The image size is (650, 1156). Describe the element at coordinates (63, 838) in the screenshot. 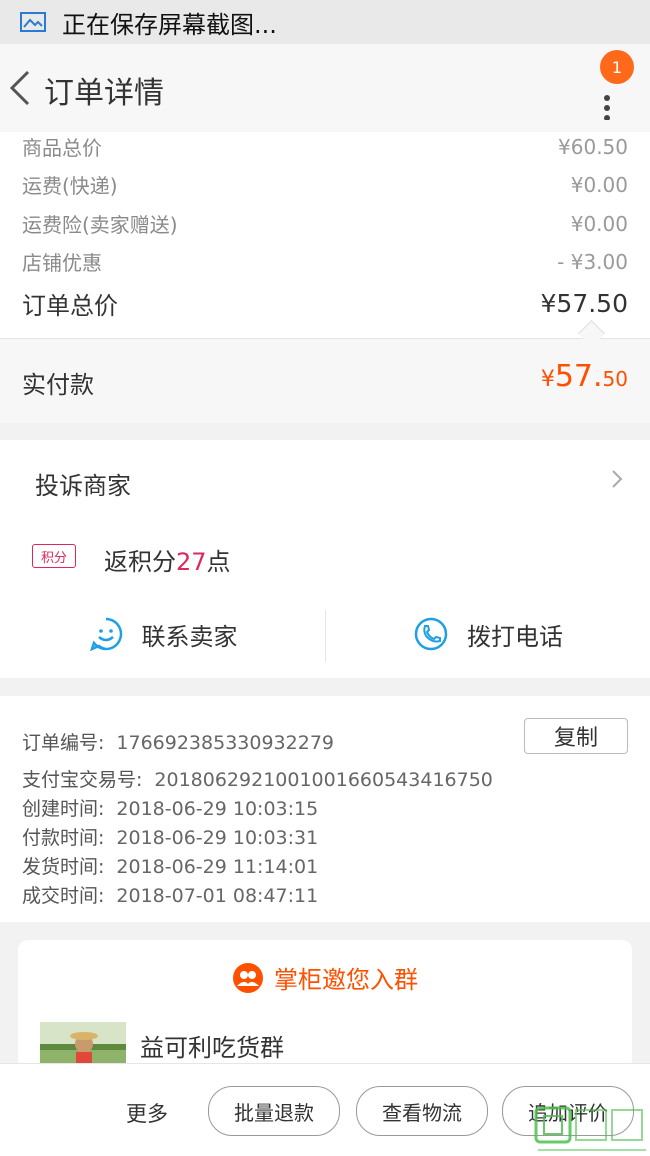

I see `info-label: 付款时间:` at that location.